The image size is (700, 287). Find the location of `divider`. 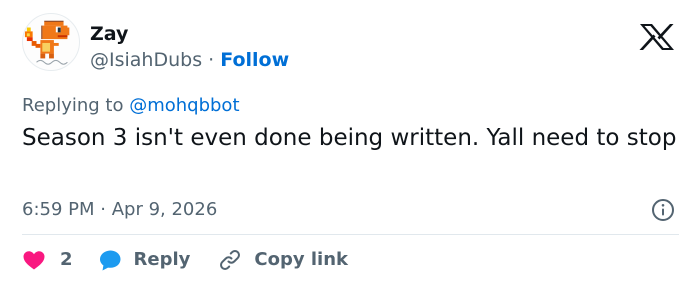

divider is located at coordinates (350, 234).